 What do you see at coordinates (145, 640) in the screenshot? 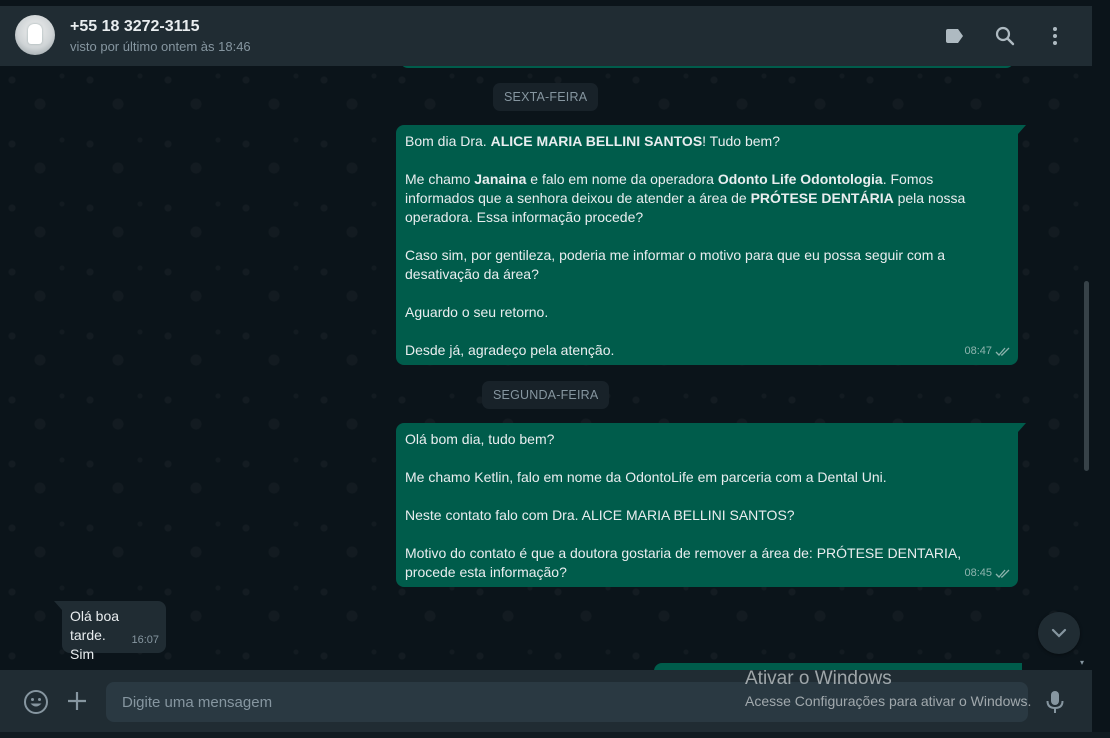
I see `message-time: 16:07` at bounding box center [145, 640].